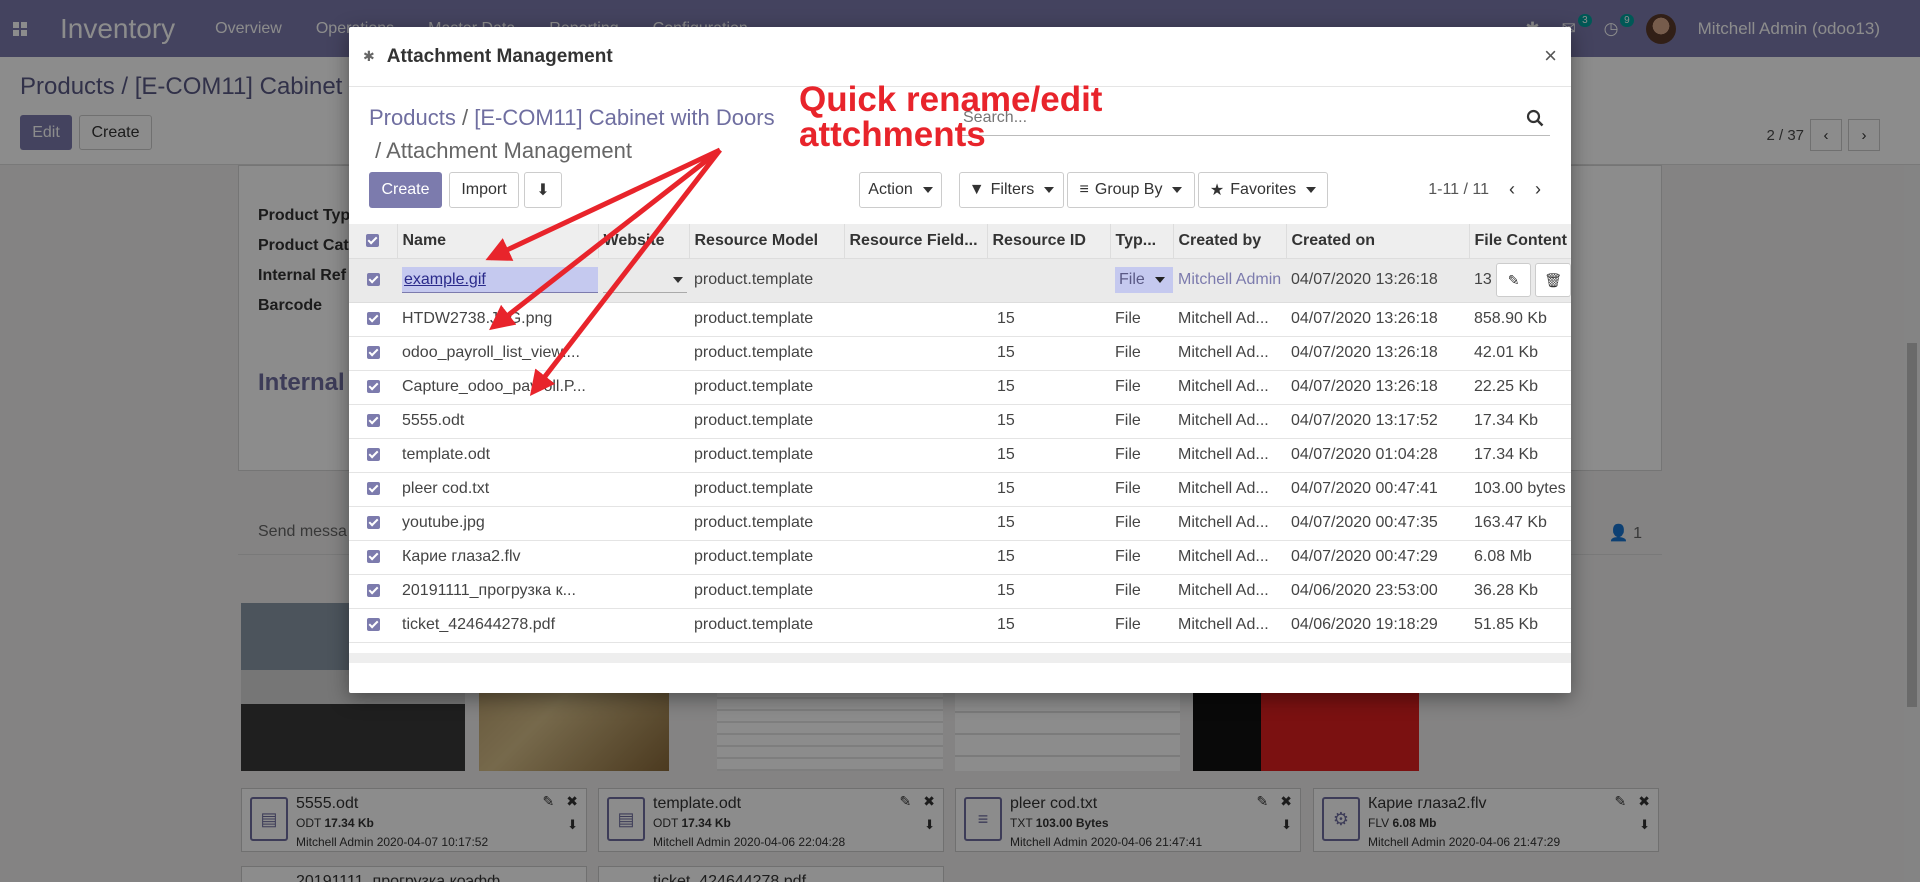  What do you see at coordinates (1011, 190) in the screenshot?
I see `filters-dropdown: ▼ Filters` at bounding box center [1011, 190].